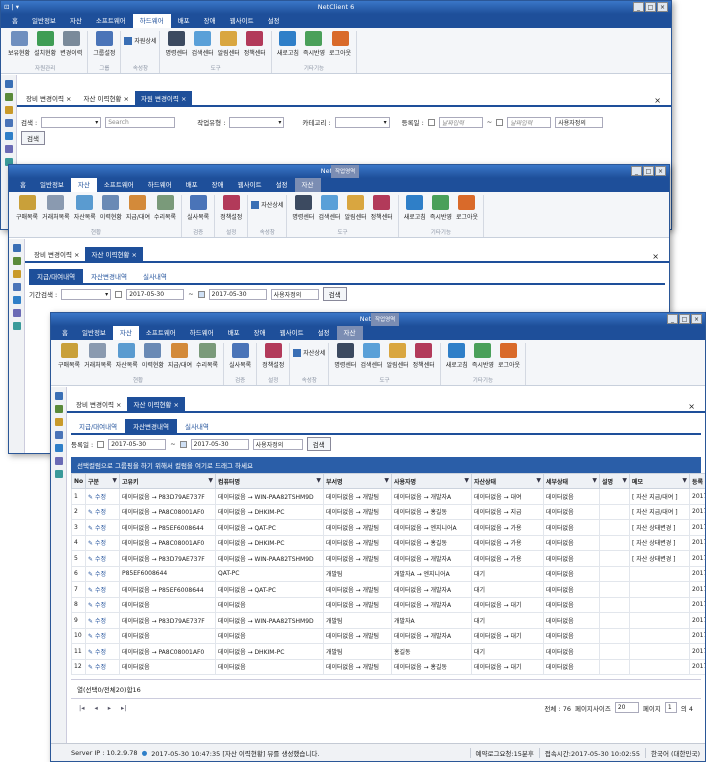 The width and height of the screenshot is (706, 762). I want to click on ribbon-button: 자산목록, so click(85, 208).